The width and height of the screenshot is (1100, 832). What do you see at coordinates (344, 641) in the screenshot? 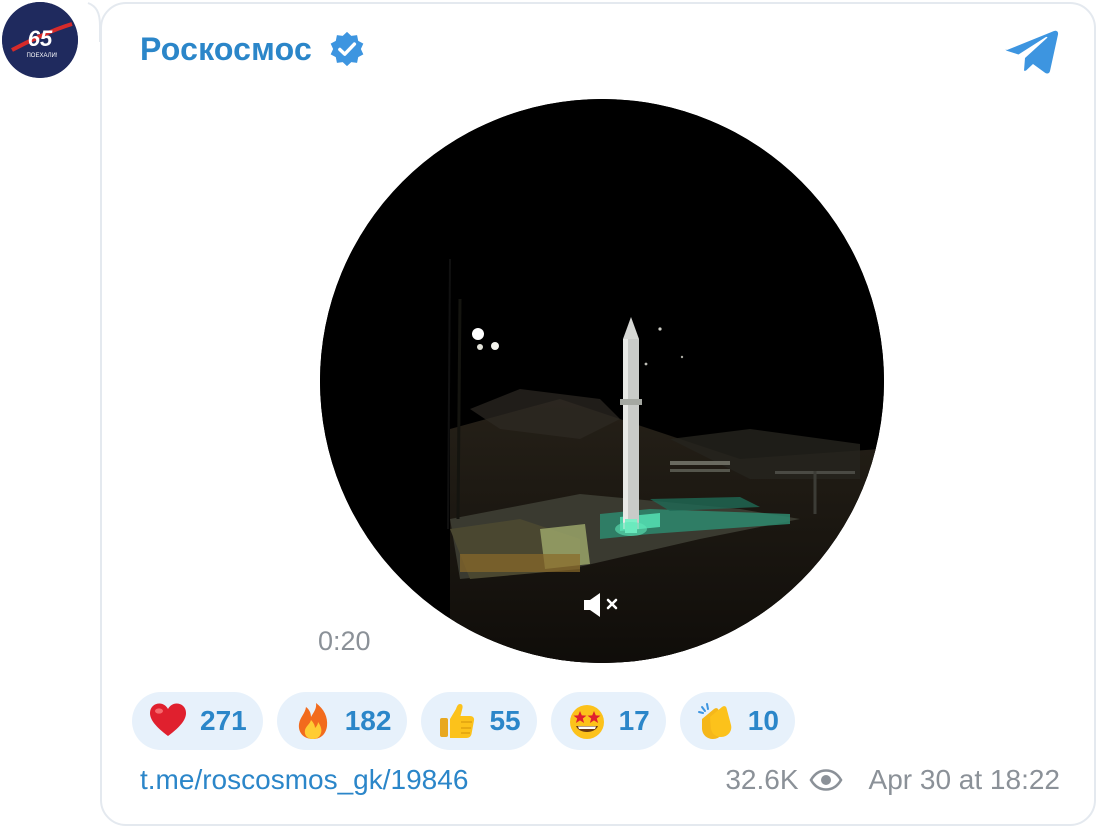
I see `video-duration: 0:20` at bounding box center [344, 641].